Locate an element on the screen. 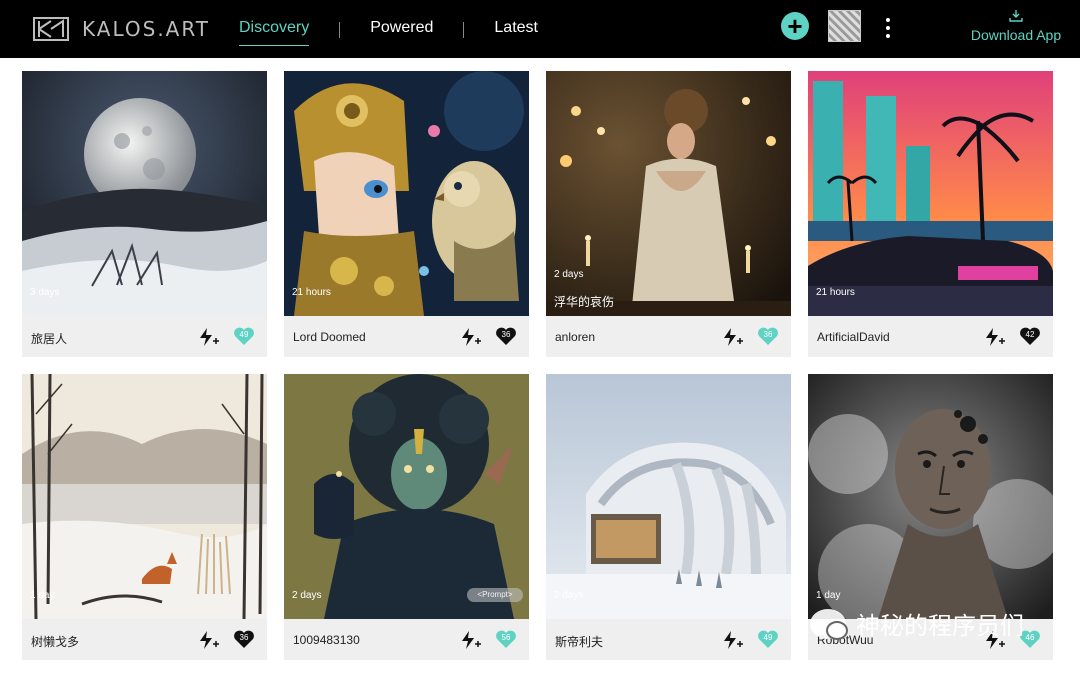  download-app-button: Download App is located at coordinates (1016, 26).